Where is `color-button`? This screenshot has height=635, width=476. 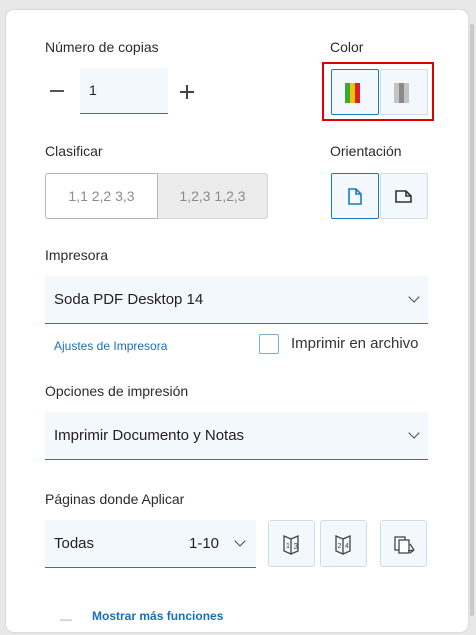
color-button is located at coordinates (355, 92).